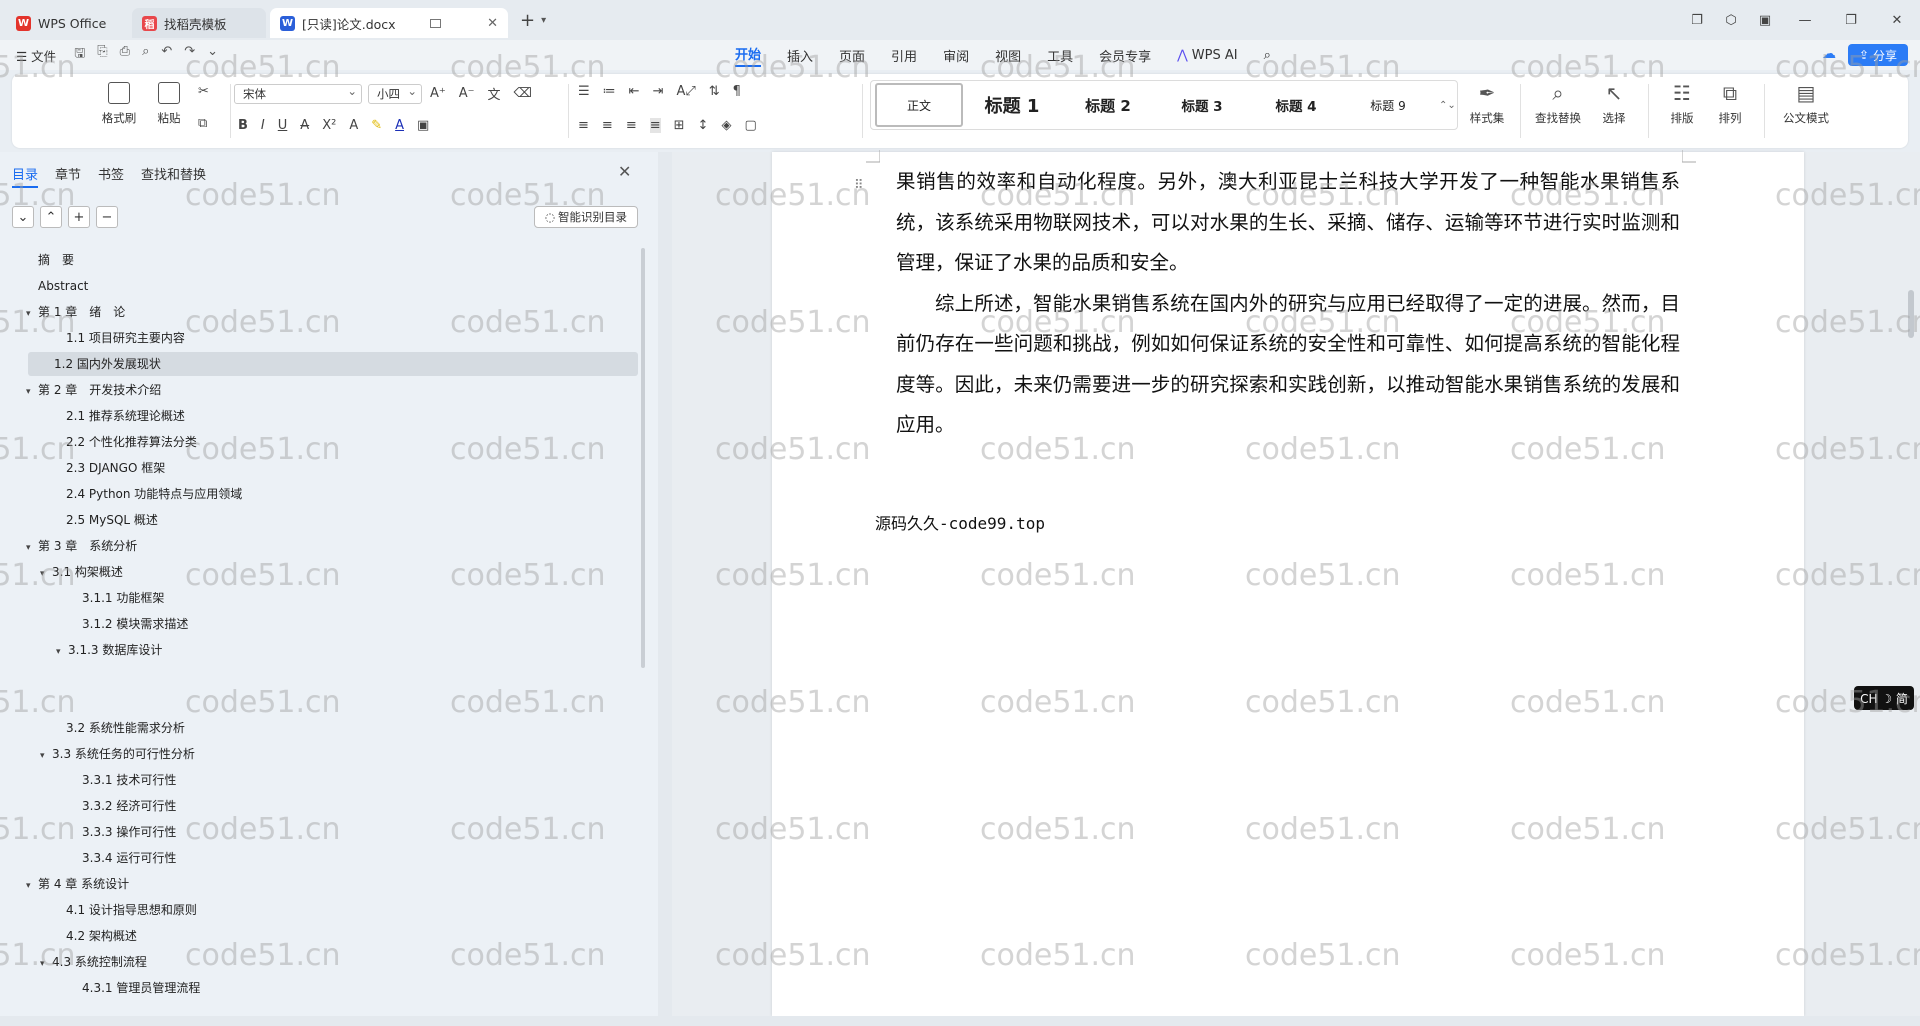 This screenshot has width=1920, height=1026. I want to click on italic-icon: I, so click(263, 125).